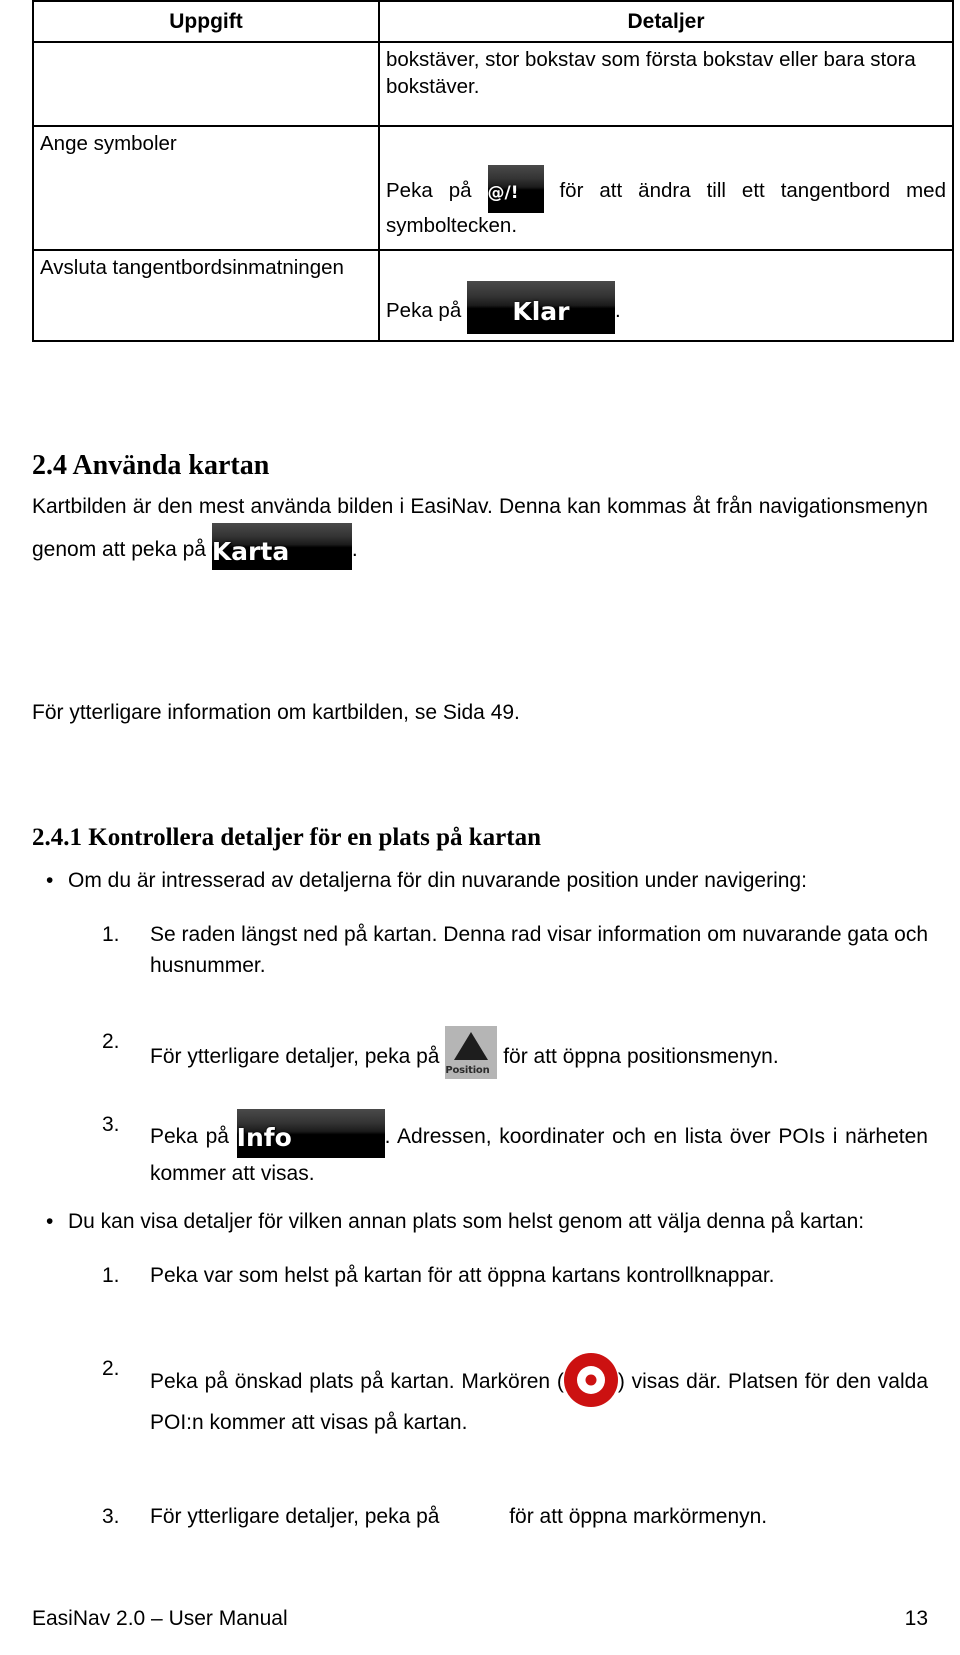  I want to click on cell-task-finish-keyboard: Avsluta tangentbordsinmatningen, so click(206, 296).